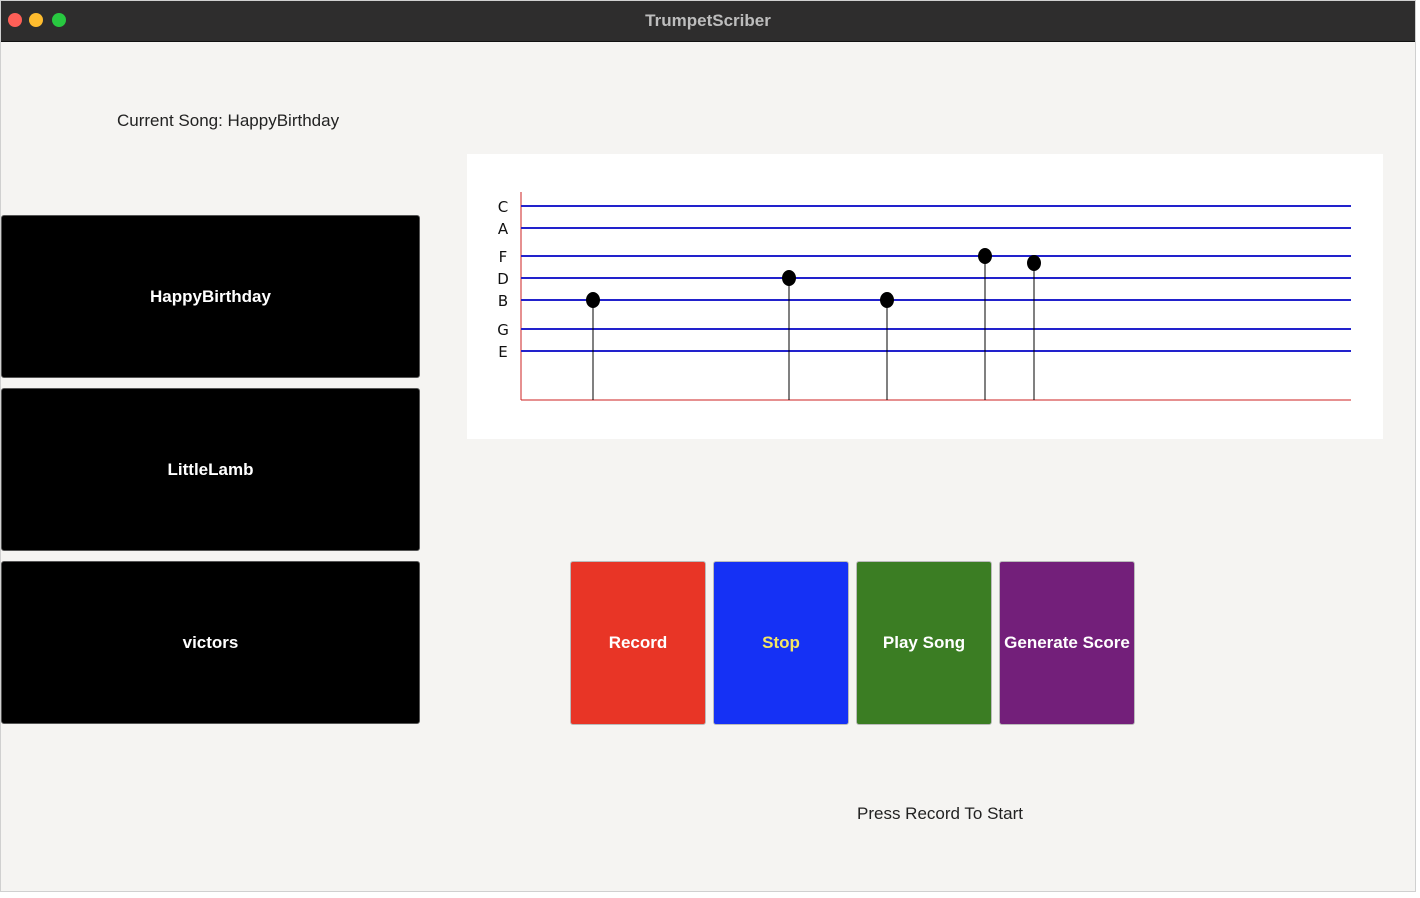  Describe the element at coordinates (210, 642) in the screenshot. I see `song-button-victors: victors` at that location.